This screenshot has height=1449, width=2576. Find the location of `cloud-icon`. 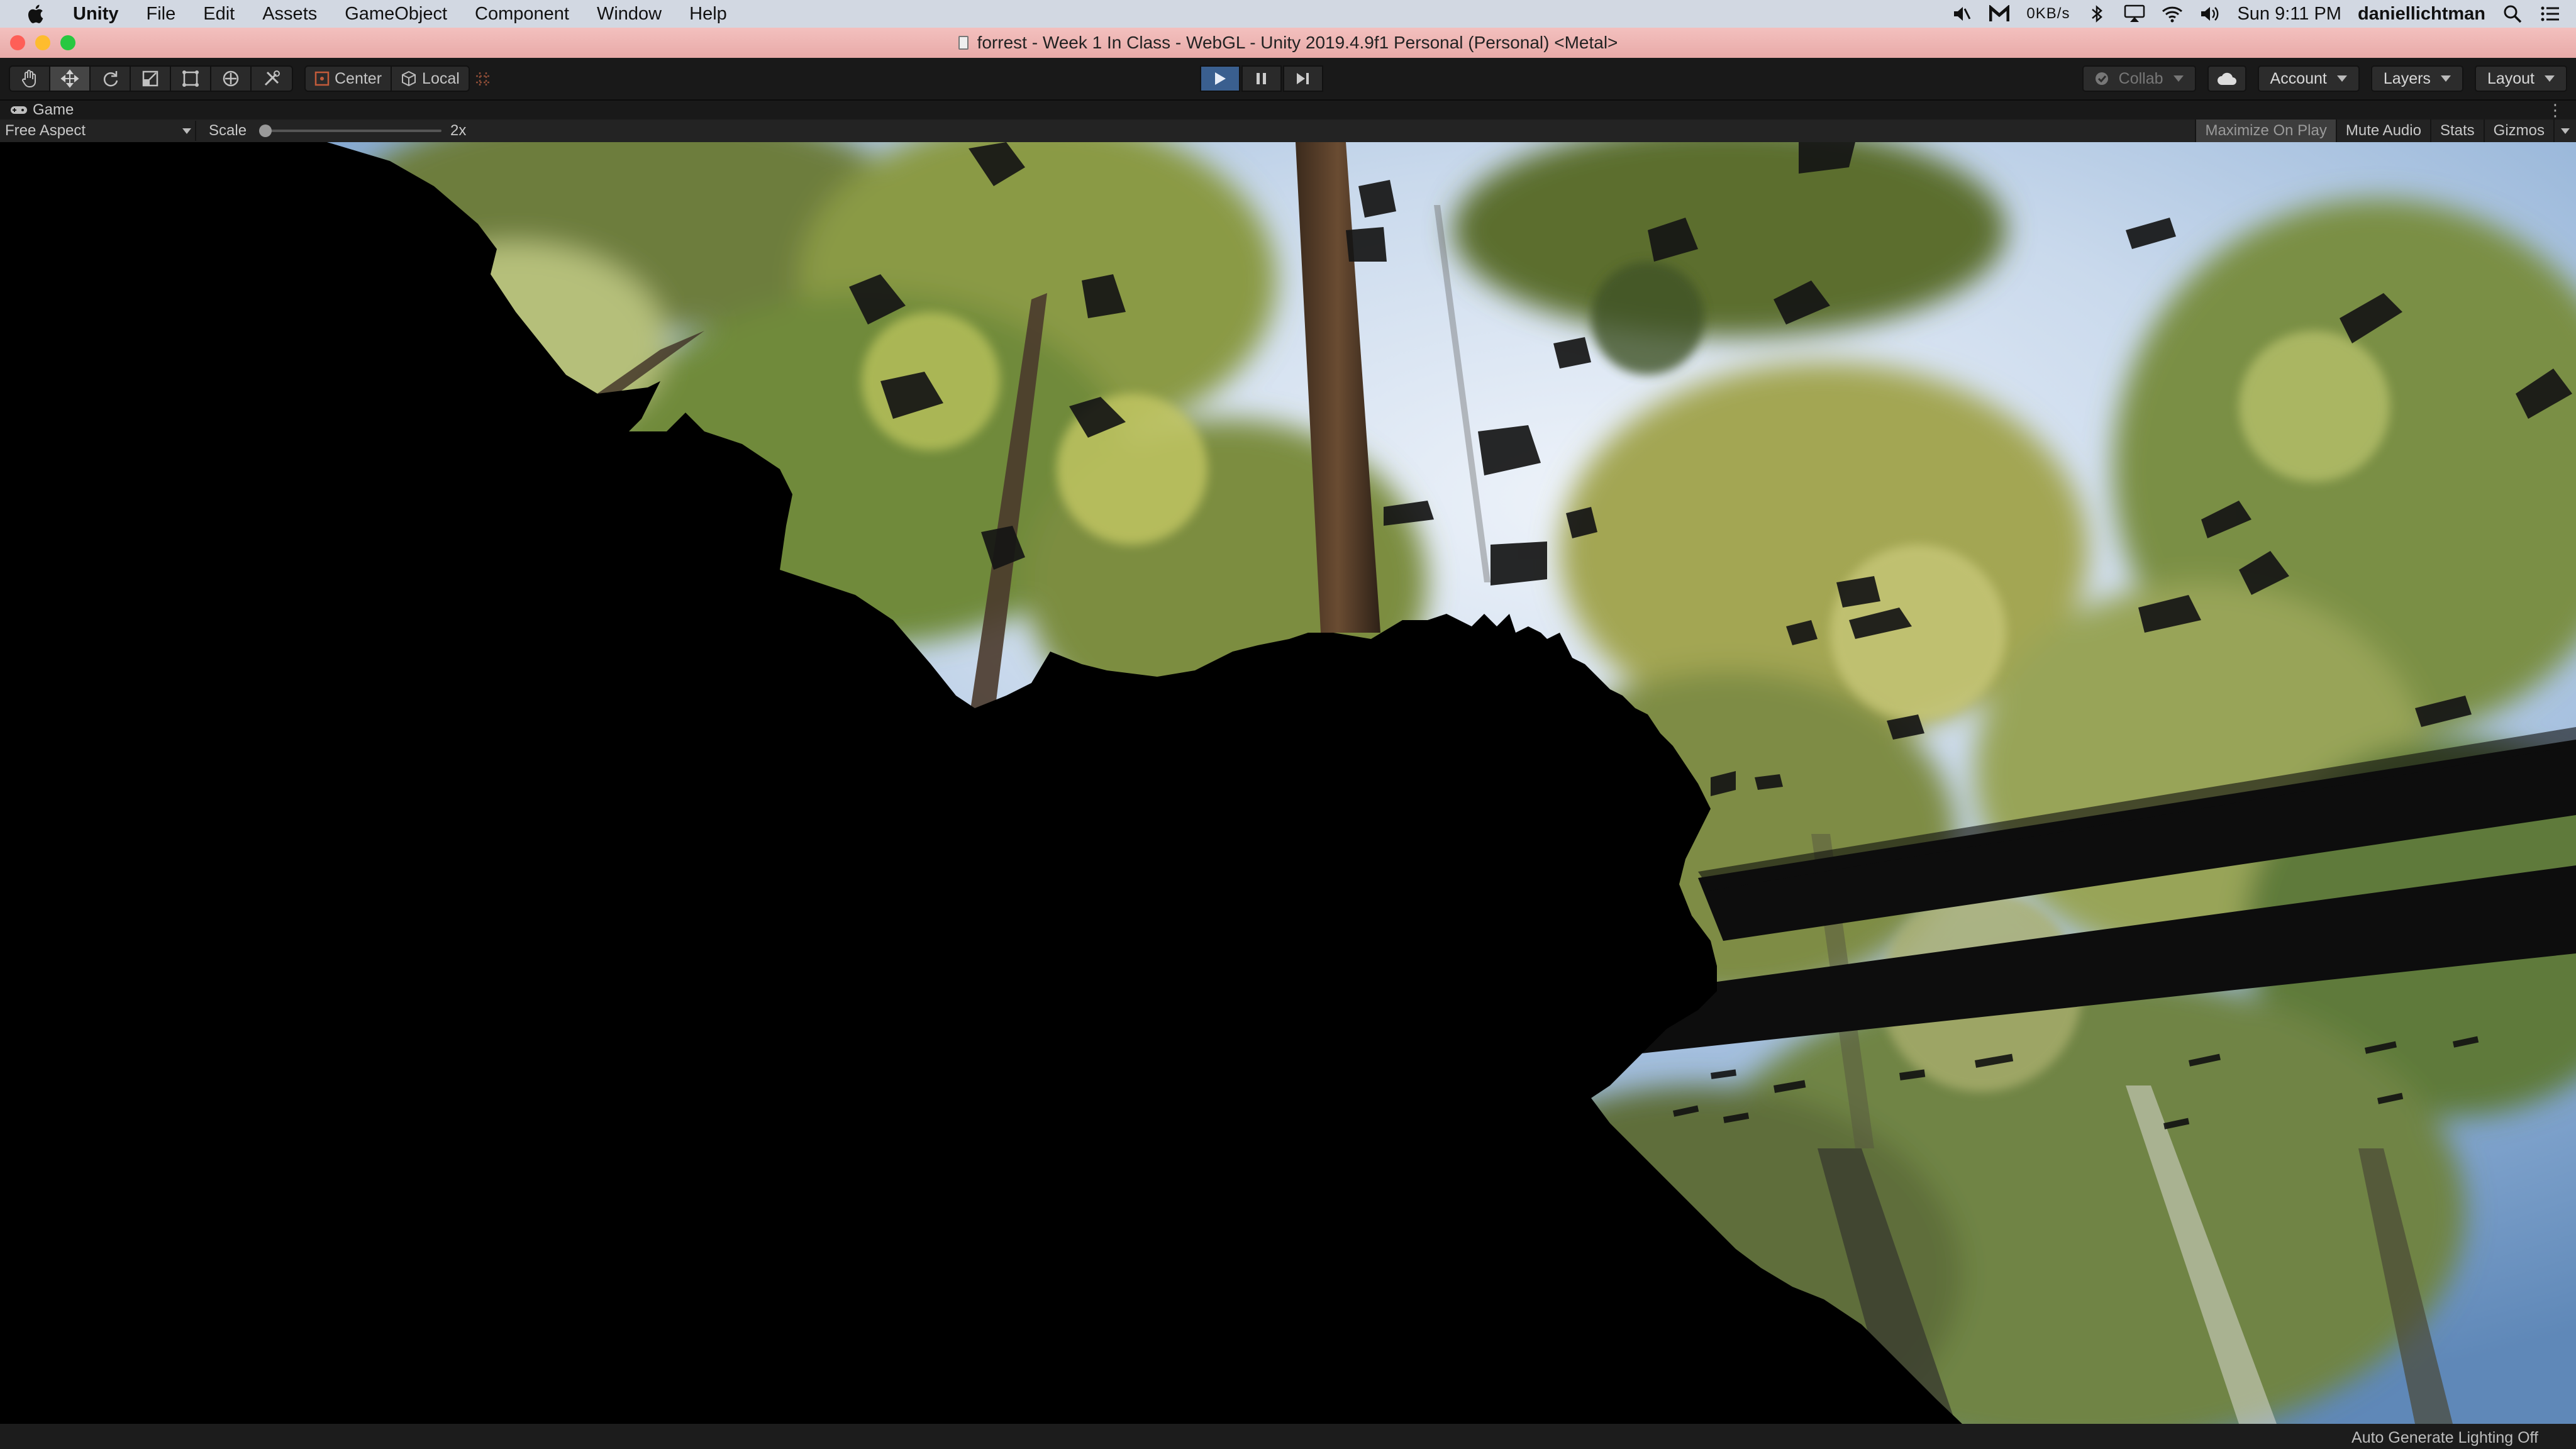

cloud-icon is located at coordinates (2226, 78).